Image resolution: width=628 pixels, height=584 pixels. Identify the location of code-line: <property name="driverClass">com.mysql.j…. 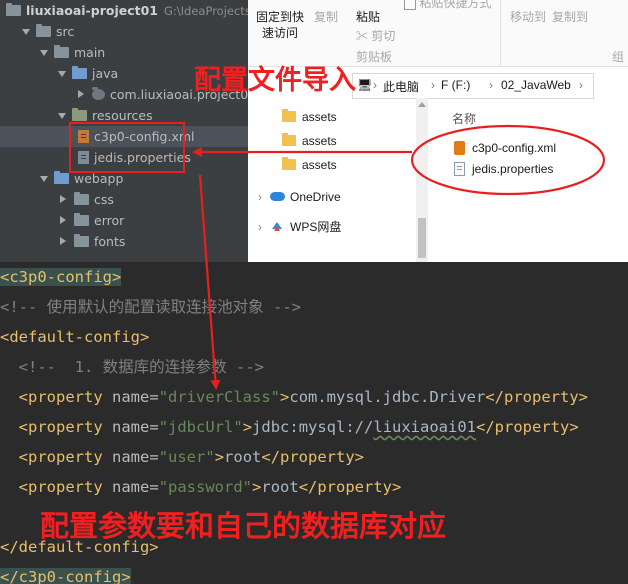
(294, 397).